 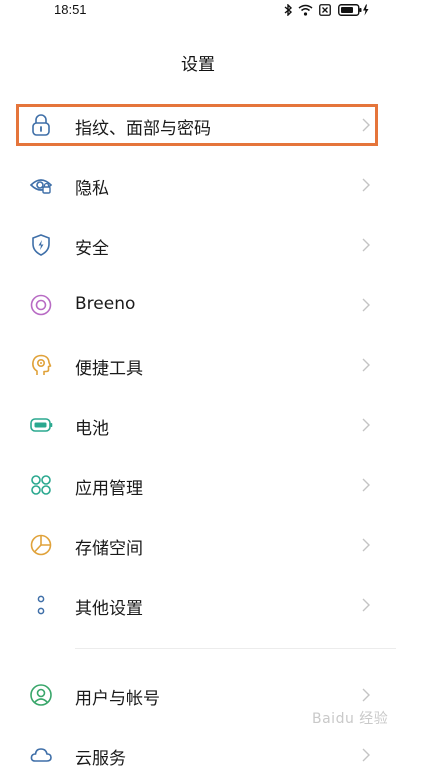 What do you see at coordinates (41, 695) in the screenshot?
I see `user-icon` at bounding box center [41, 695].